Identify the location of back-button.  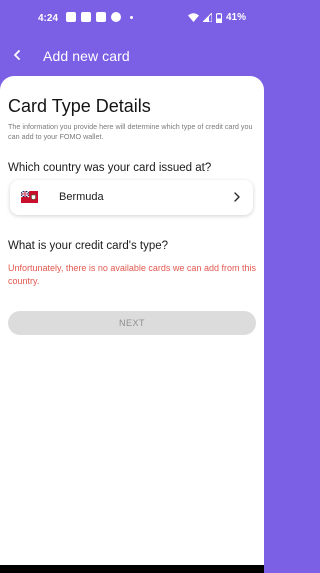
(17, 55).